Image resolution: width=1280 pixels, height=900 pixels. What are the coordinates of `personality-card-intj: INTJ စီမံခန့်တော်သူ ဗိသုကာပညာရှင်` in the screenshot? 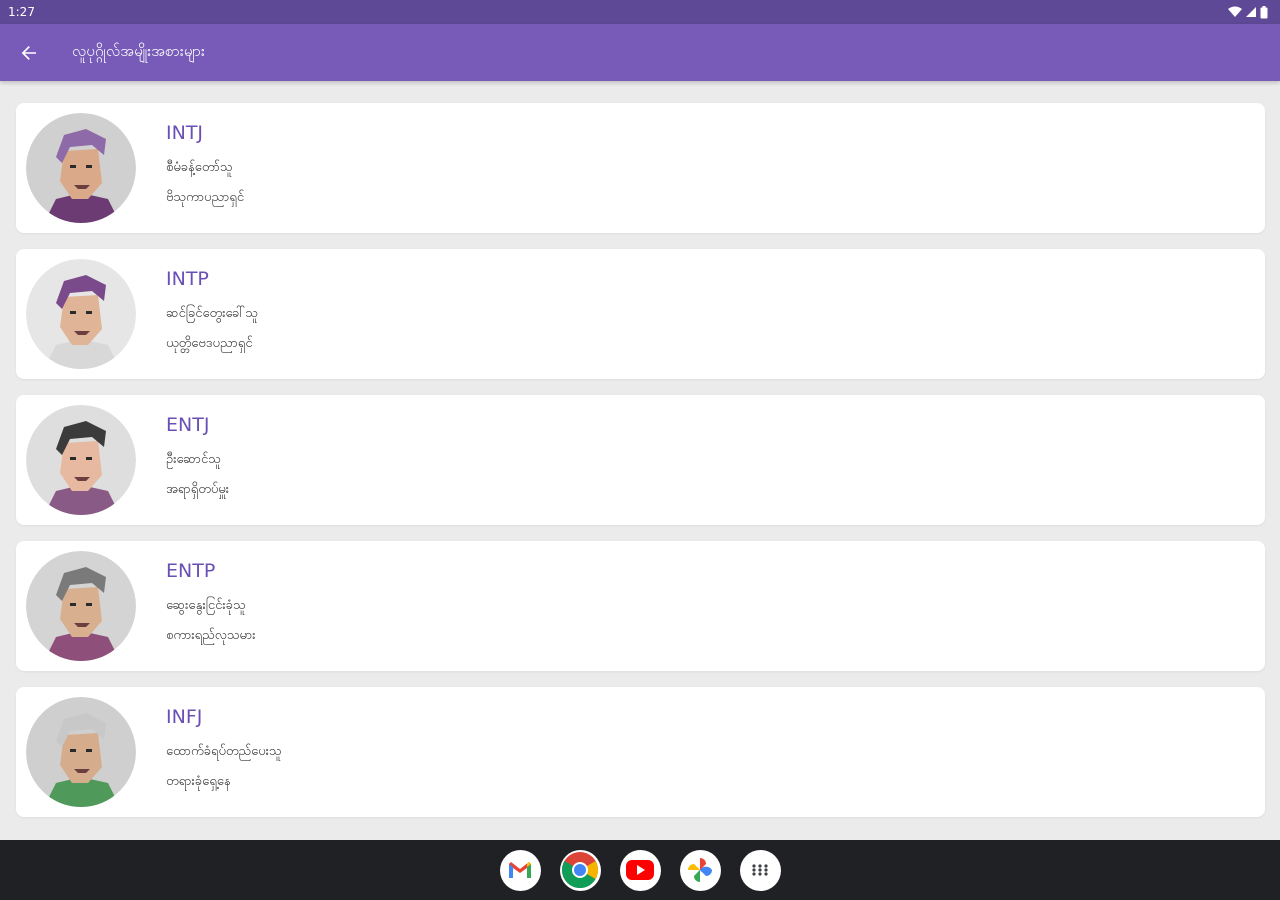 It's located at (640, 168).